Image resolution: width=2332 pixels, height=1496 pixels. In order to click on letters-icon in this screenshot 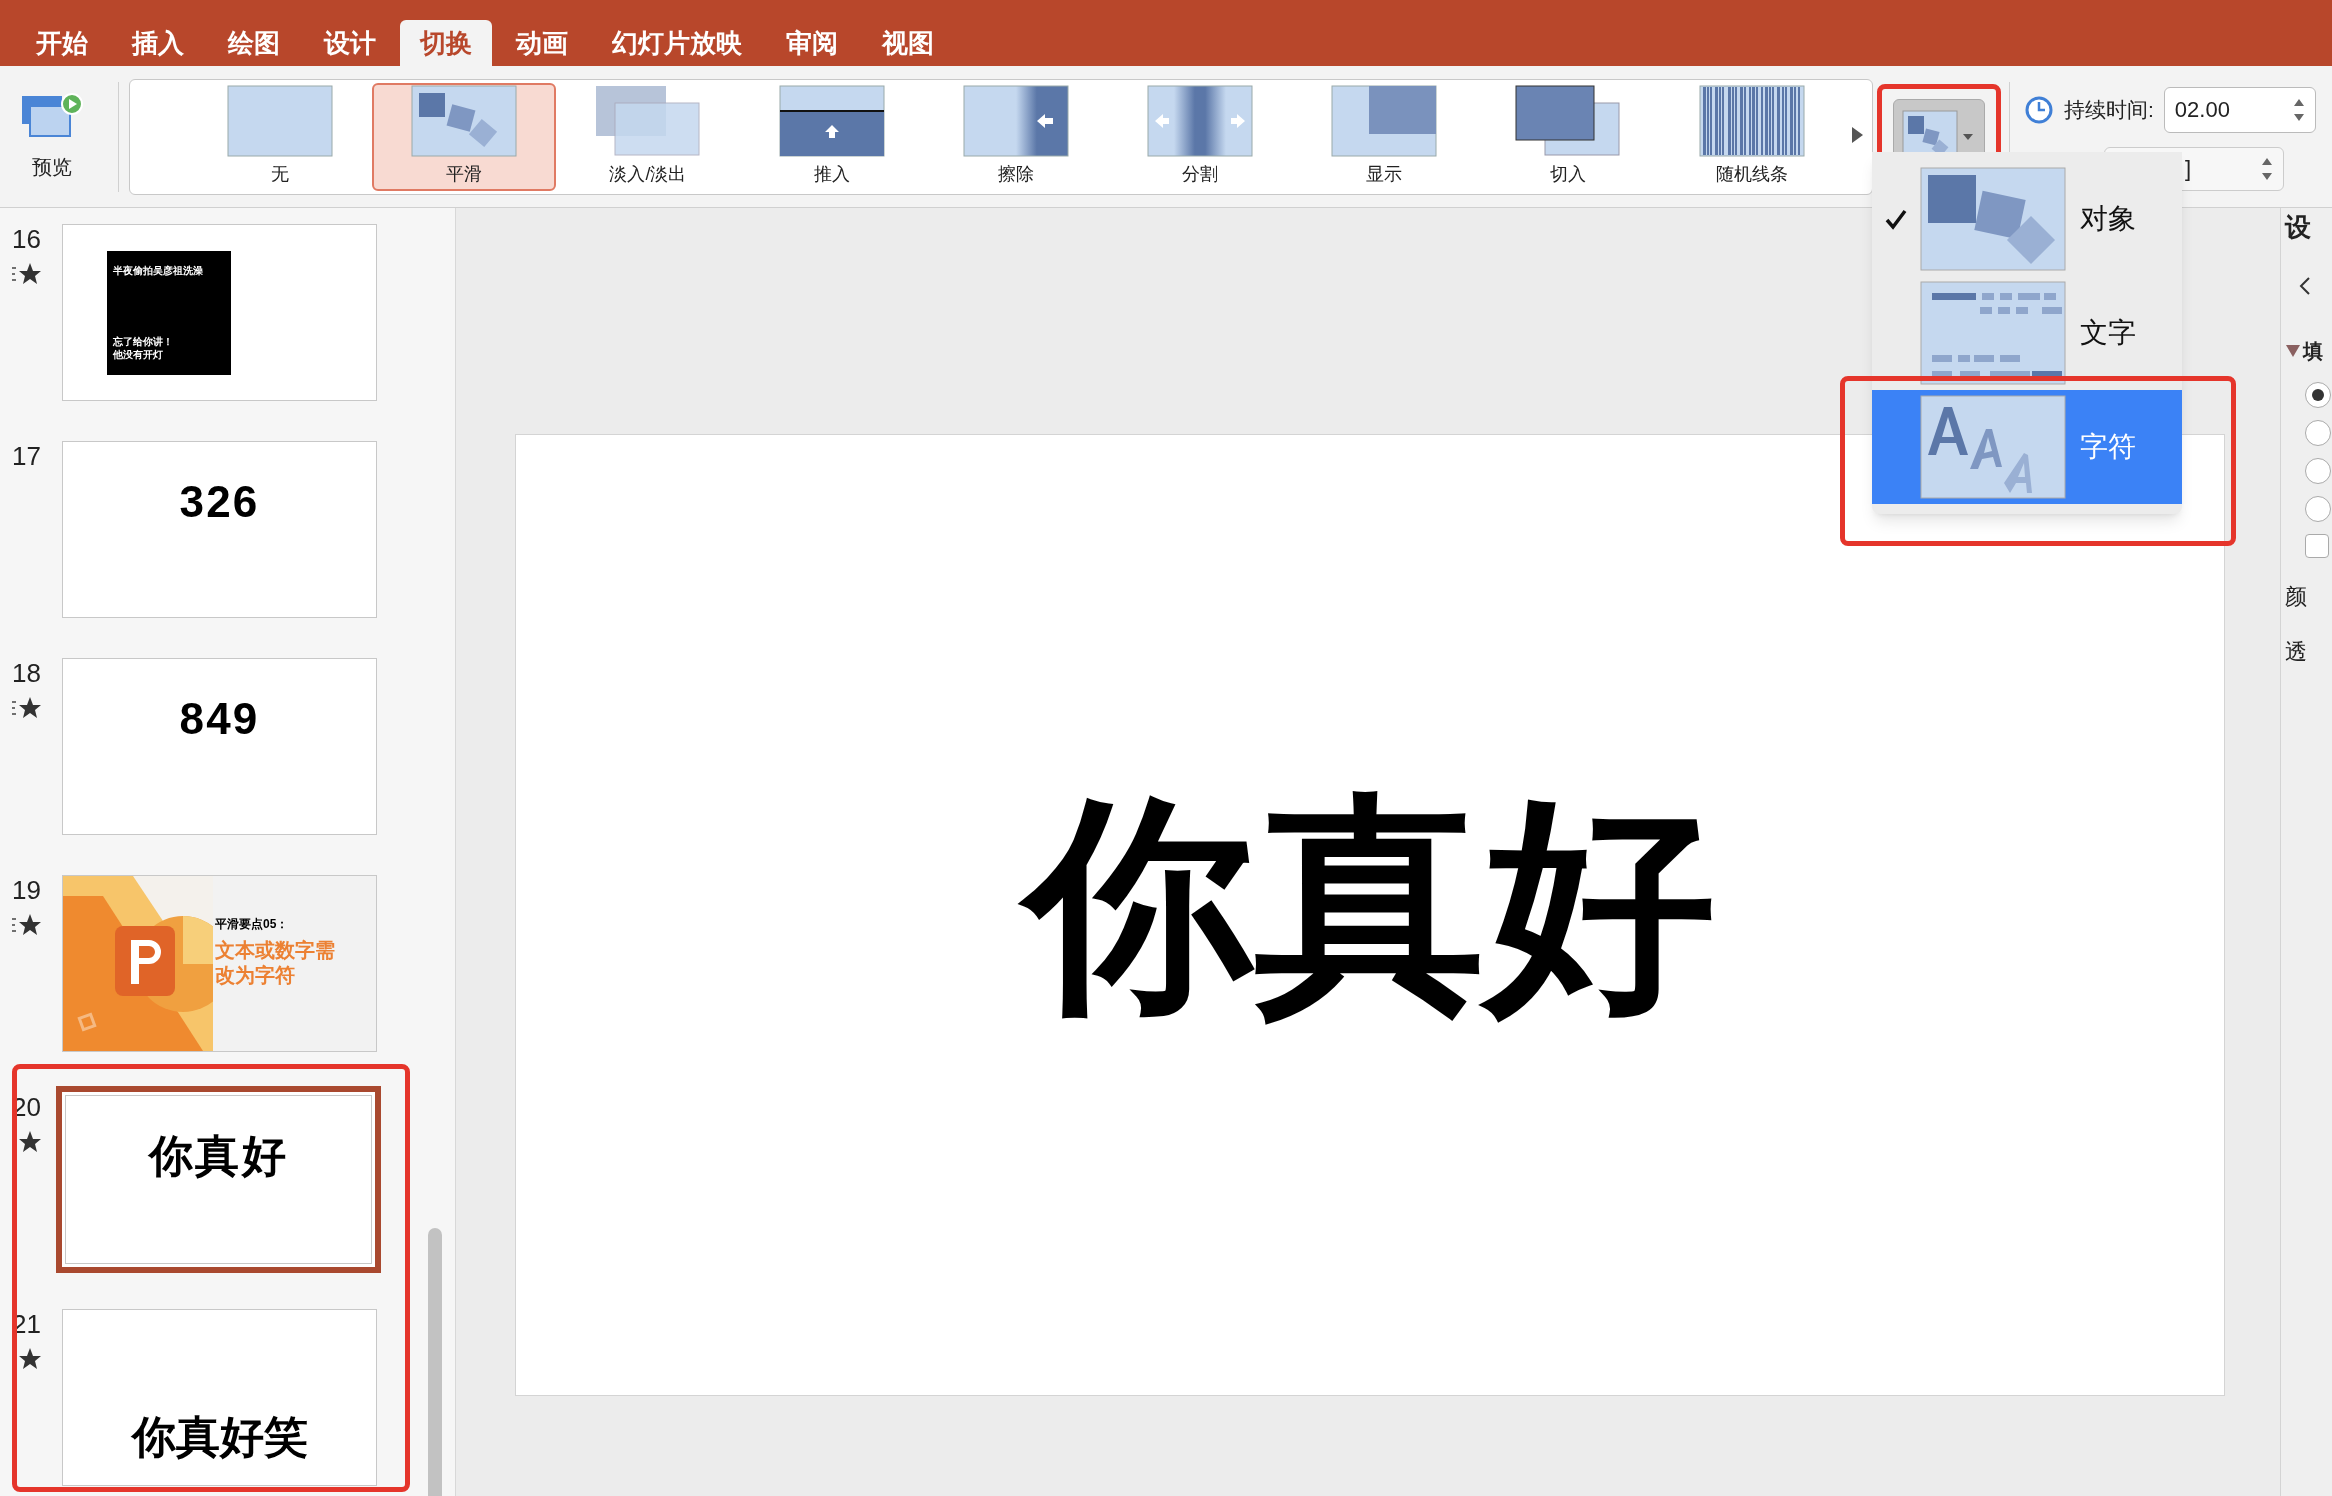, I will do `click(1993, 447)`.